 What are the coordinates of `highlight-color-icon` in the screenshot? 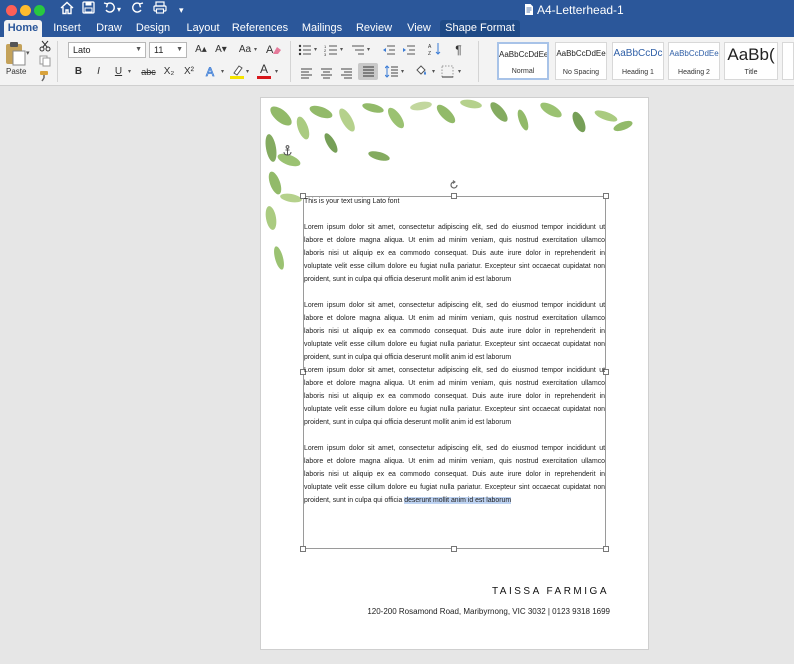 It's located at (237, 74).